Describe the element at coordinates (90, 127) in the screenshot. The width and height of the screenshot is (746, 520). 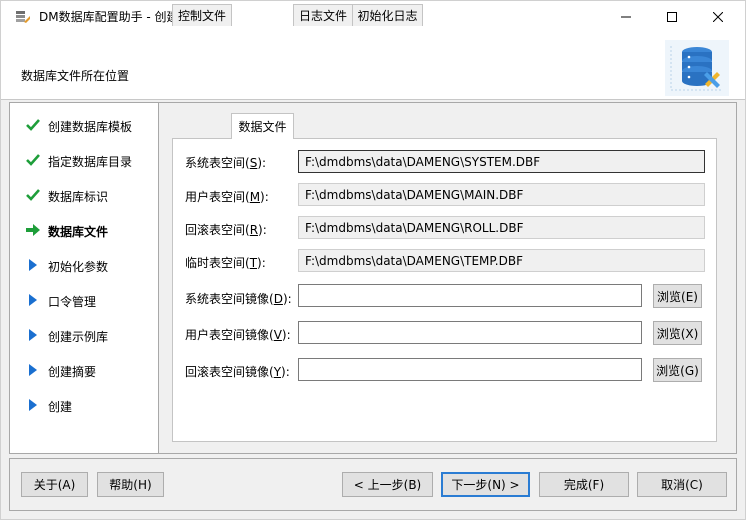
I see `step-label: 创建数据库模板` at that location.